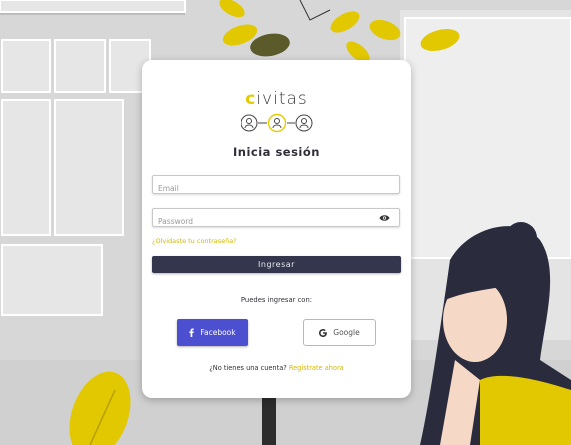  Describe the element at coordinates (248, 368) in the screenshot. I see `signup-question: ¿No tienes una cuenta?` at that location.